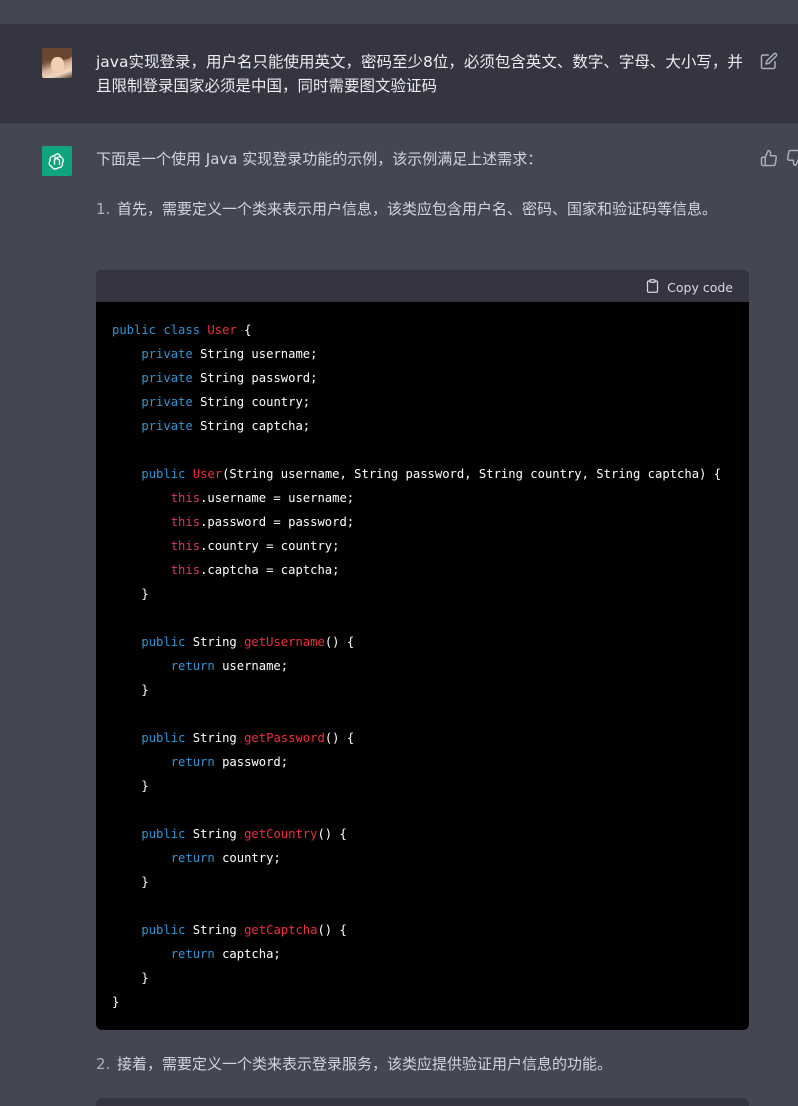 Image resolution: width=798 pixels, height=1106 pixels. Describe the element at coordinates (103, 209) in the screenshot. I see `list-number: 1.` at that location.